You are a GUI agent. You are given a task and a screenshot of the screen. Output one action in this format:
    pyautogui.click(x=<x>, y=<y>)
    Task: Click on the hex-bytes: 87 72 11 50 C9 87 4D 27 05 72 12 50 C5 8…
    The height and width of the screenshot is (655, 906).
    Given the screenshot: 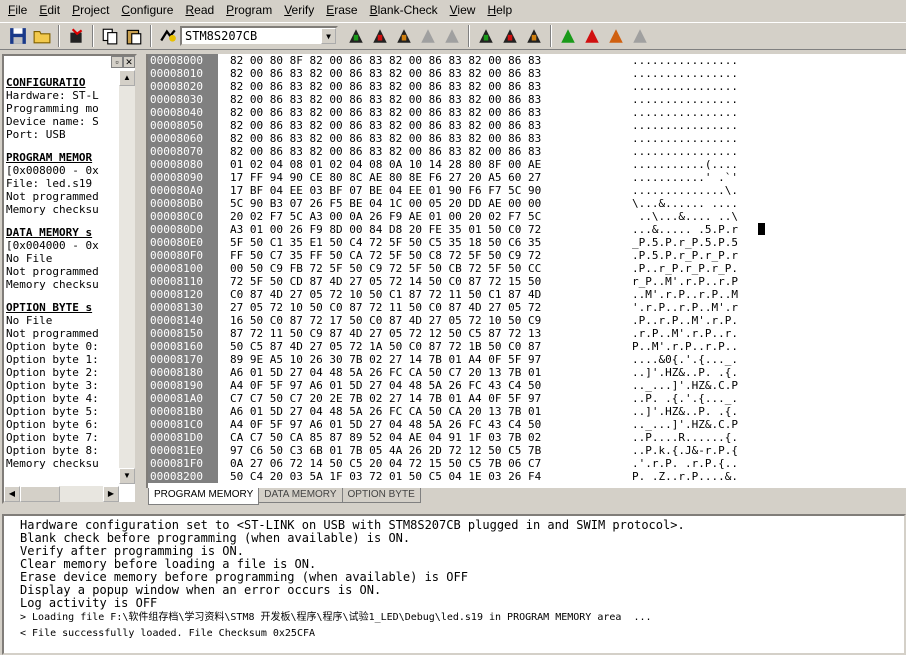 What is the action you would take?
    pyautogui.click(x=418, y=333)
    